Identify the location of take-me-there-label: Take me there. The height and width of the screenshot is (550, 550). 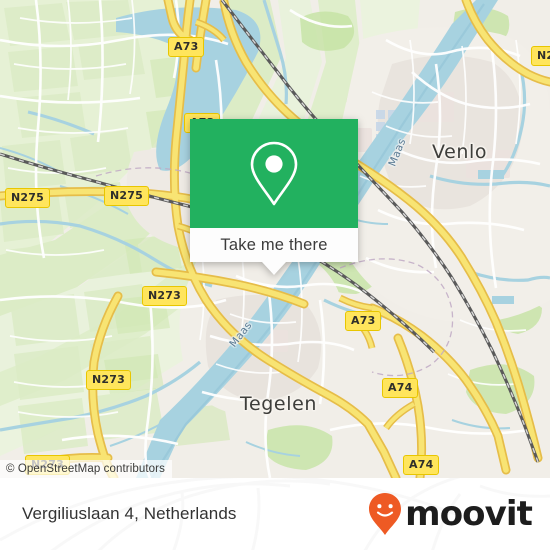
(274, 244).